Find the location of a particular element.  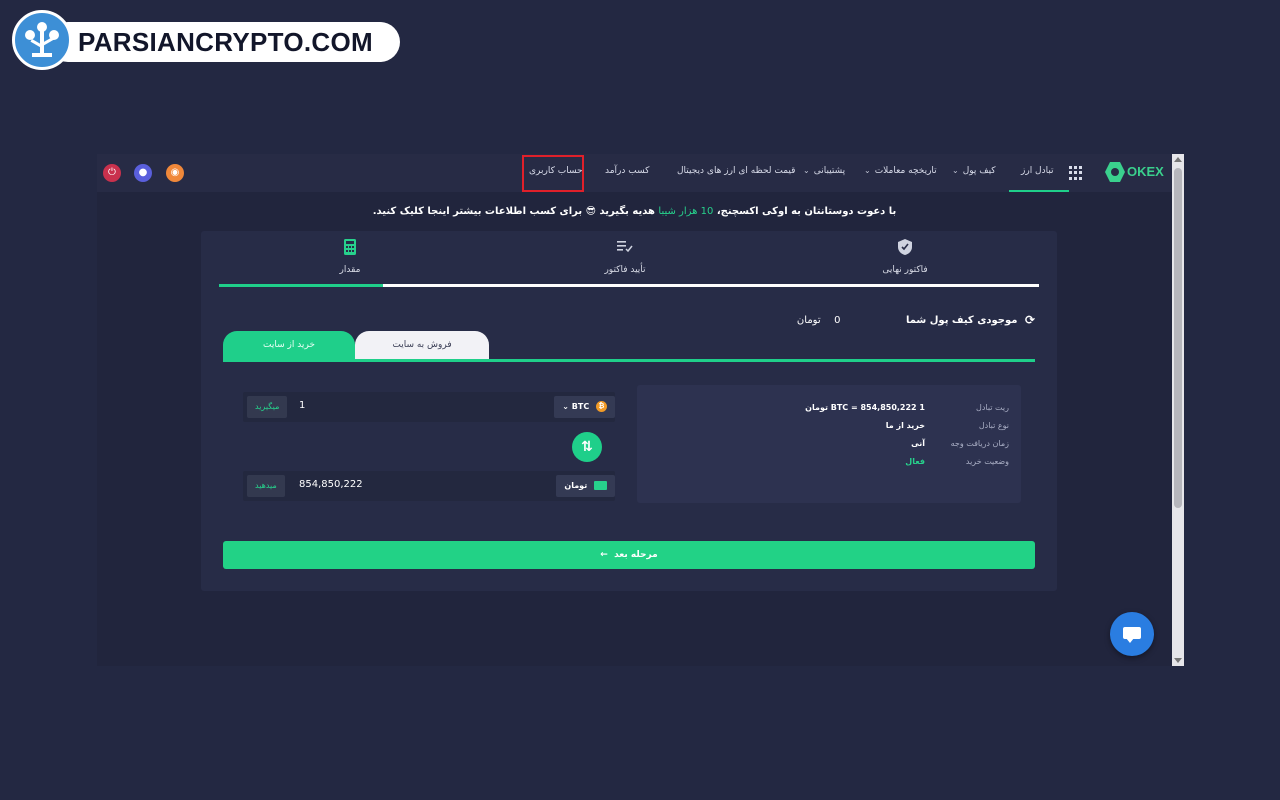

window-scrollbar is located at coordinates (1178, 410).